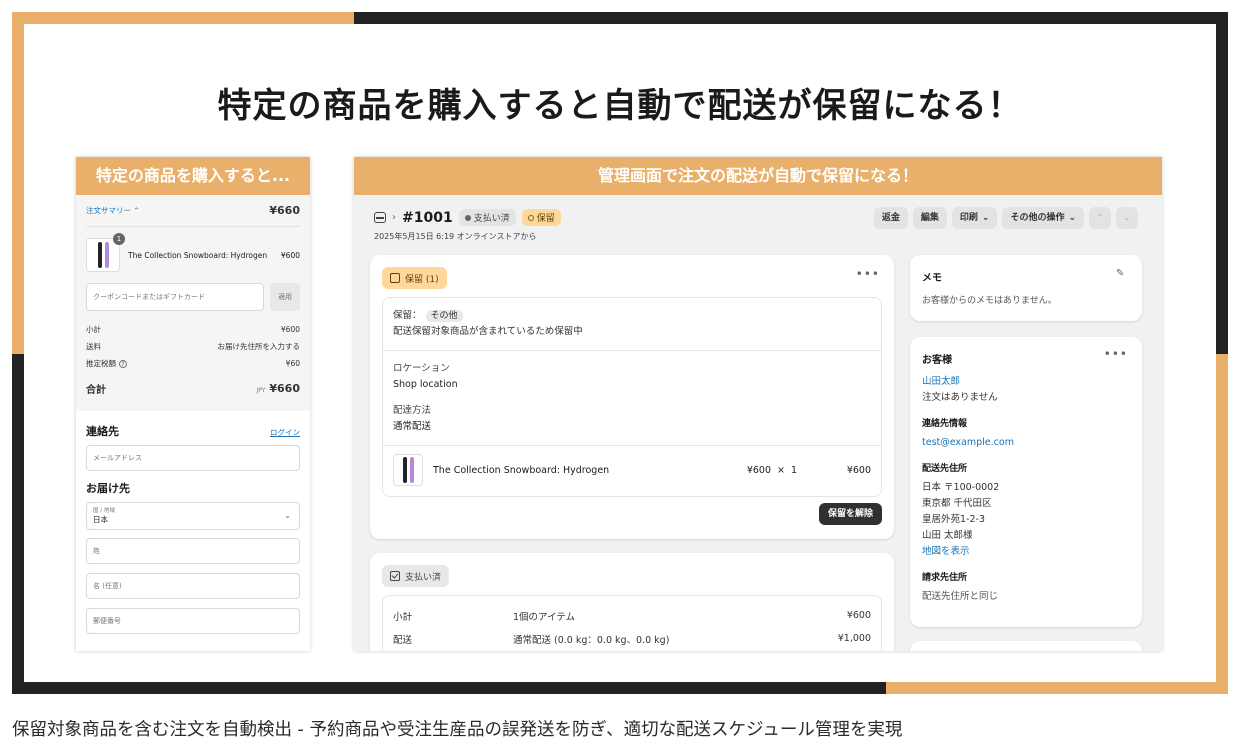  What do you see at coordinates (380, 217) in the screenshot?
I see `orders-inbox-icon` at bounding box center [380, 217].